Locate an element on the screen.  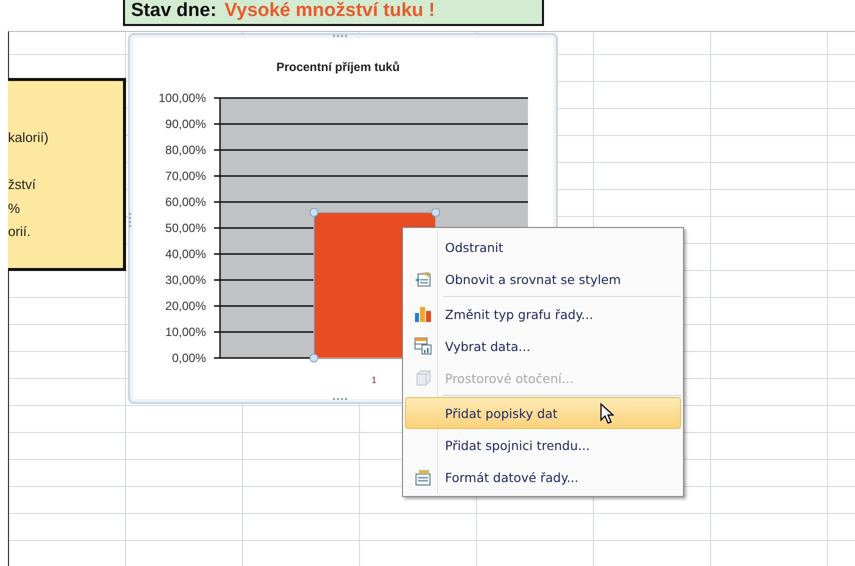
note-text: kalorií) is located at coordinates (28, 137).